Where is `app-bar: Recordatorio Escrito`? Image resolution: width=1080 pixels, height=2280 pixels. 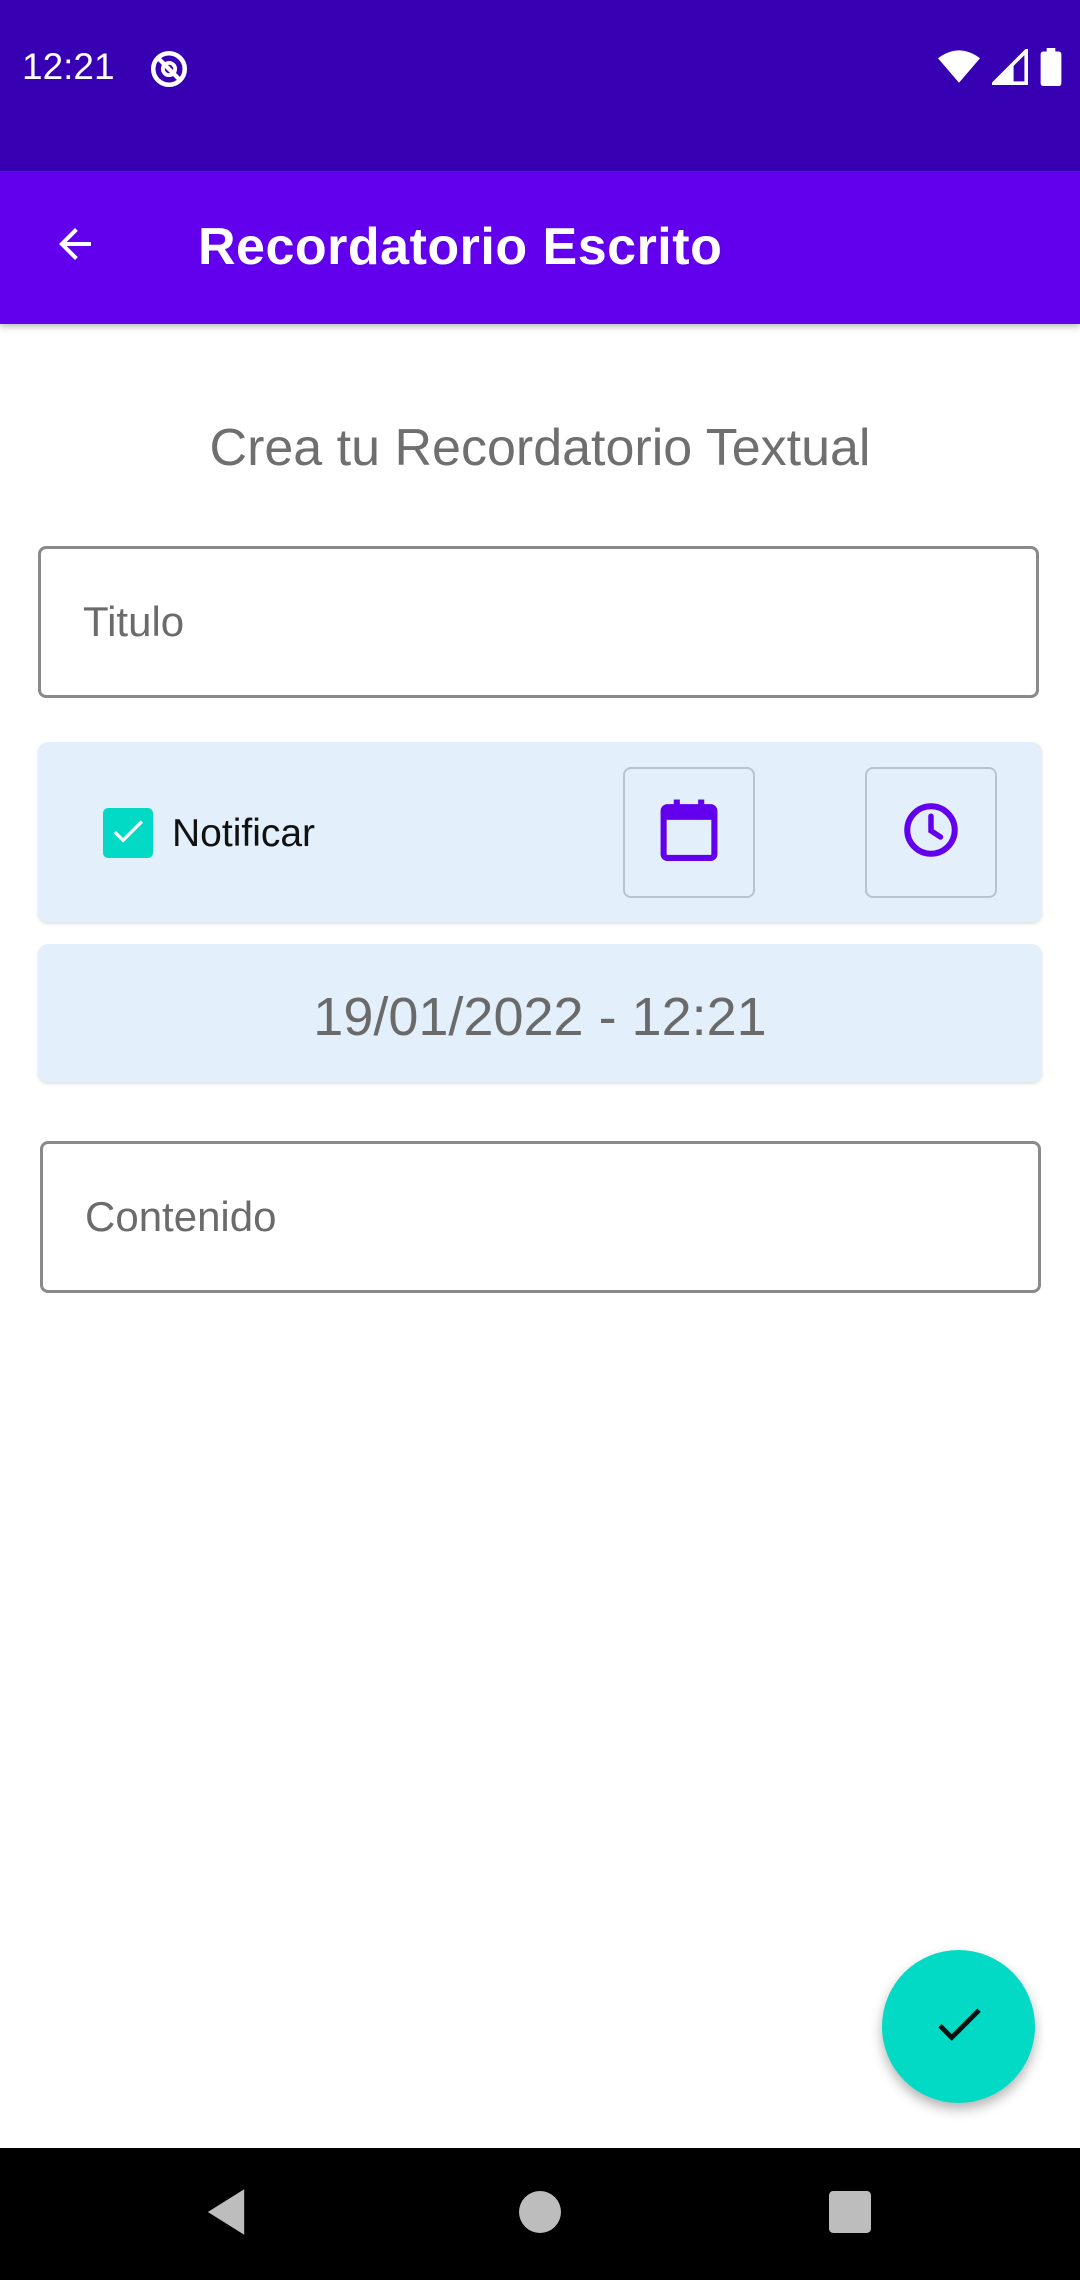
app-bar: Recordatorio Escrito is located at coordinates (540, 247).